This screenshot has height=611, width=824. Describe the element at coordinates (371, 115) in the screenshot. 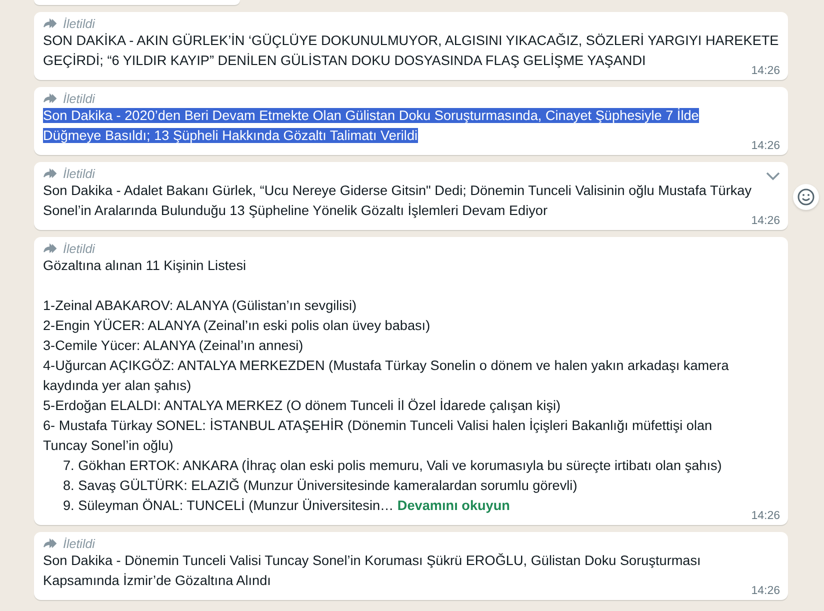

I see `message-text: Son Dakika - 2020’den Beri Devam Etmekte Olan Gülistan Doku Soruşturmasında, Cinayet Şüphesiyle 7 İlde` at that location.